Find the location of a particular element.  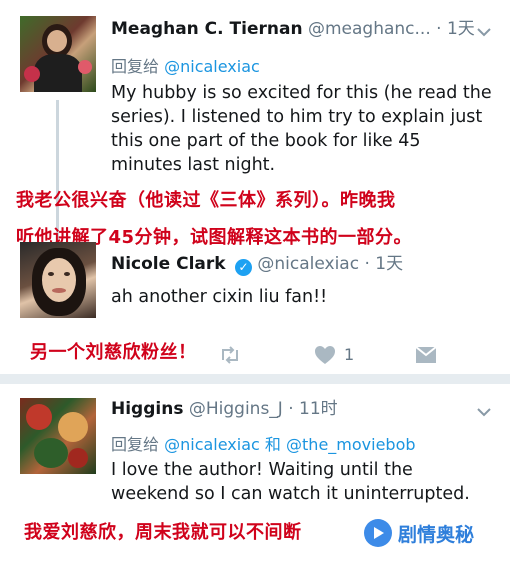

tweet-header: Higgins @Higgins_J · 11时 is located at coordinates (224, 409).